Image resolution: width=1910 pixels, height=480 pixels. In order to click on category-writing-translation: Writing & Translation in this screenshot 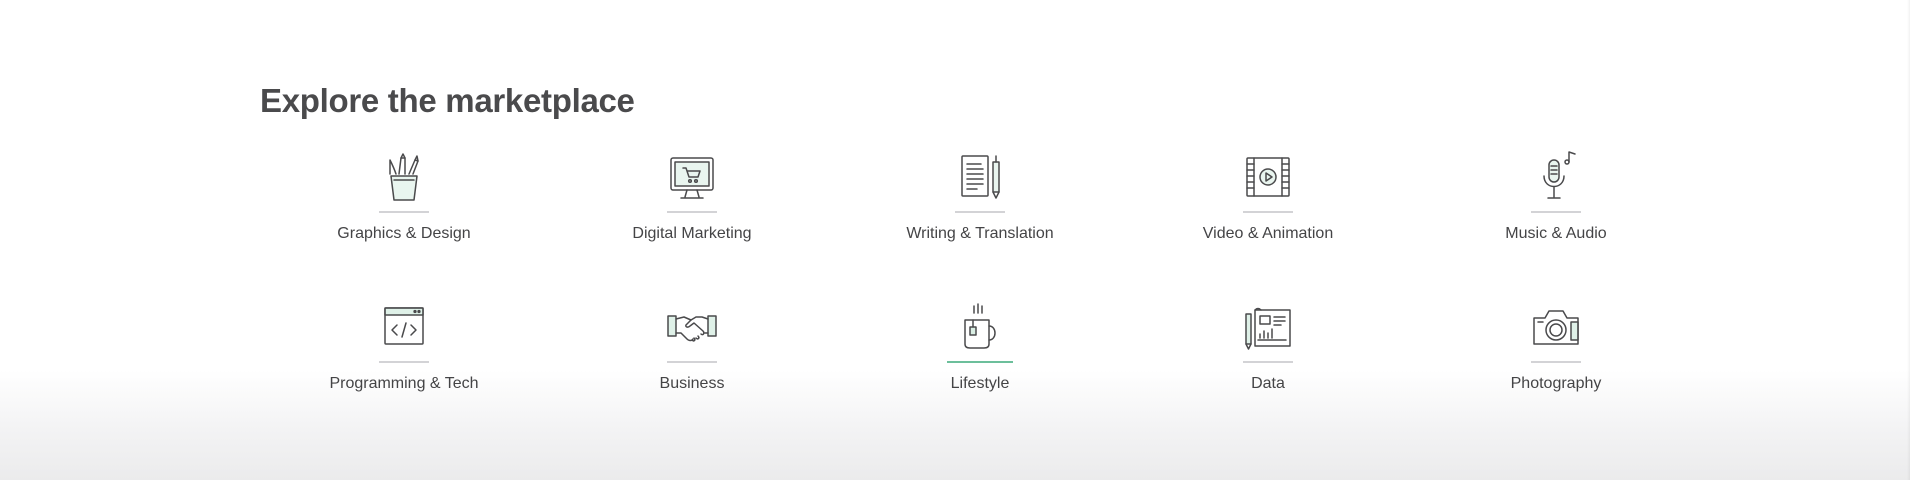, I will do `click(980, 225)`.